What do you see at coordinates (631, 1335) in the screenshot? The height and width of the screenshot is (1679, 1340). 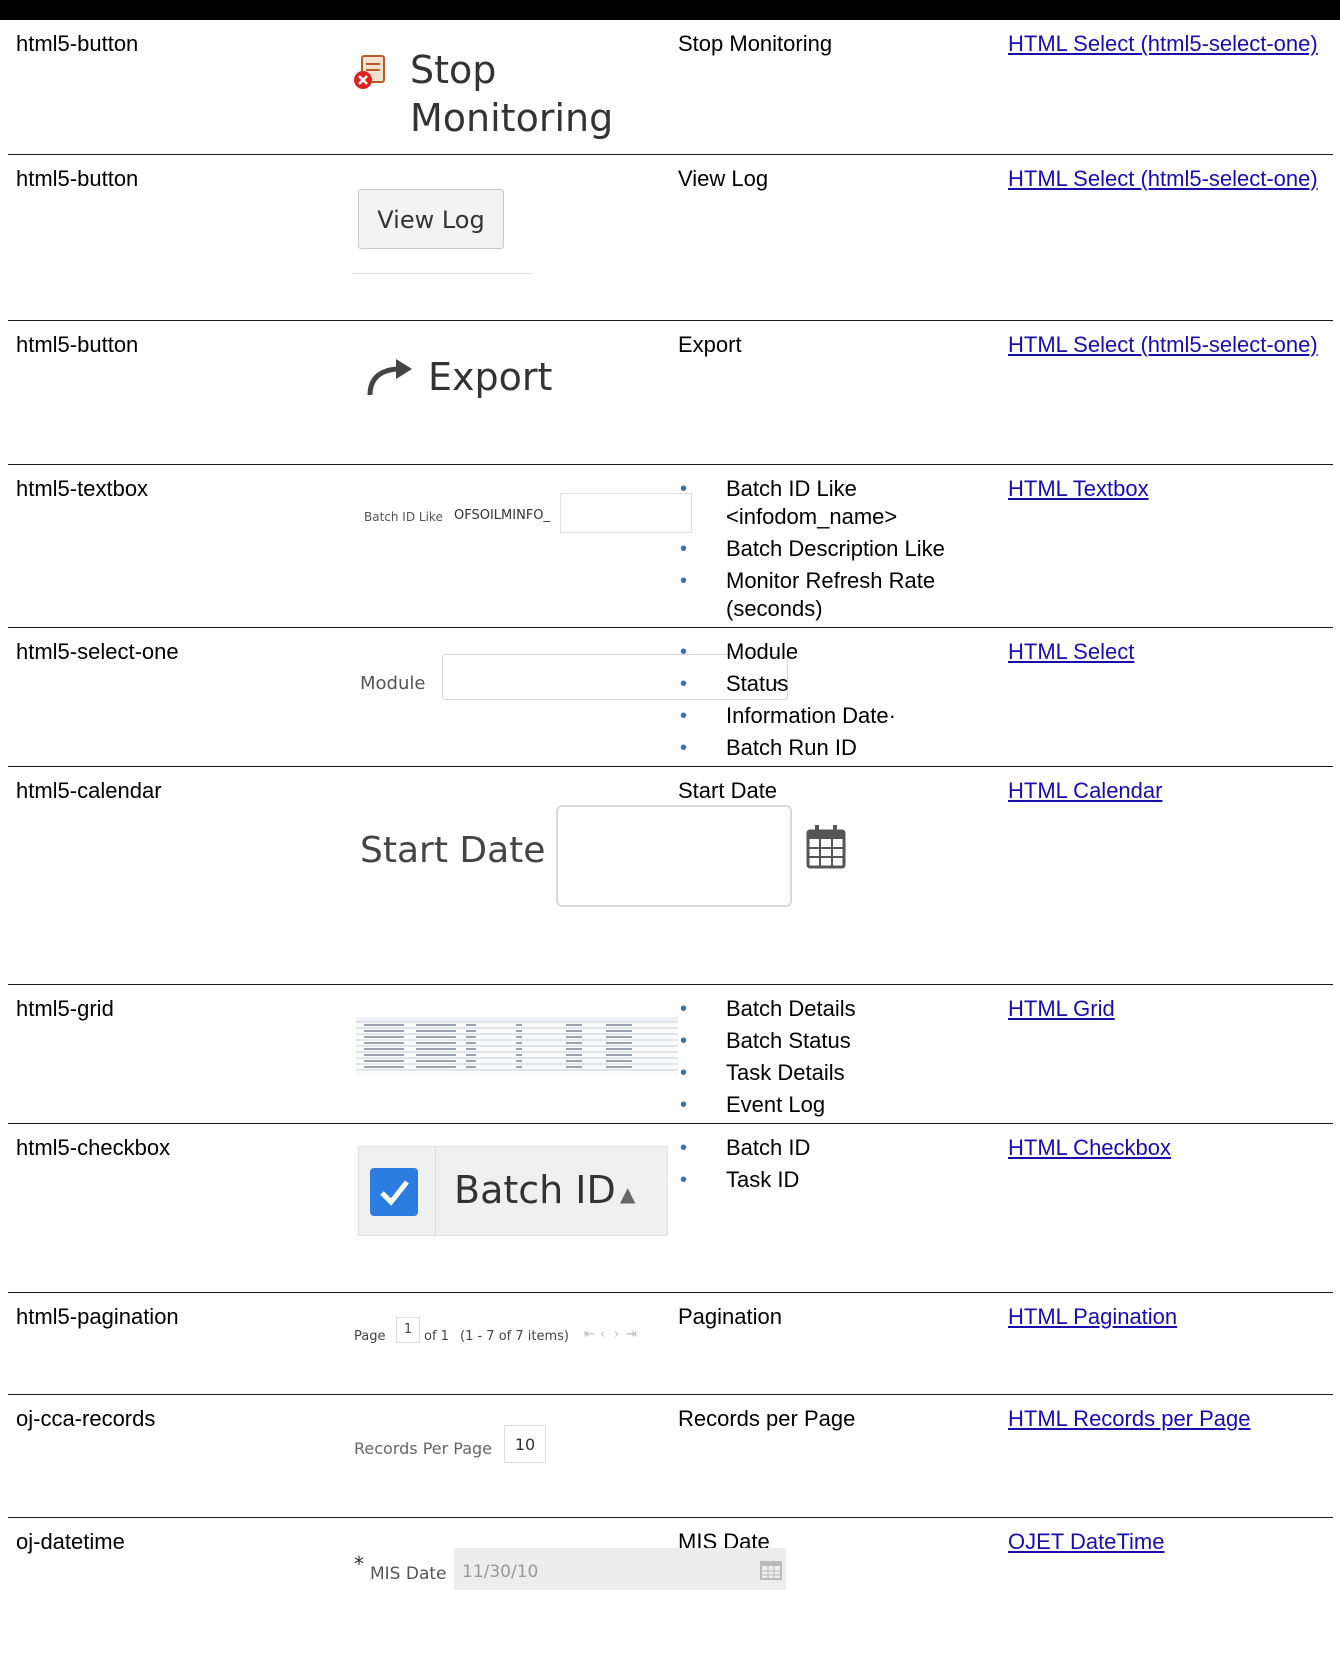 I see `last-page-icon: ⇥` at bounding box center [631, 1335].